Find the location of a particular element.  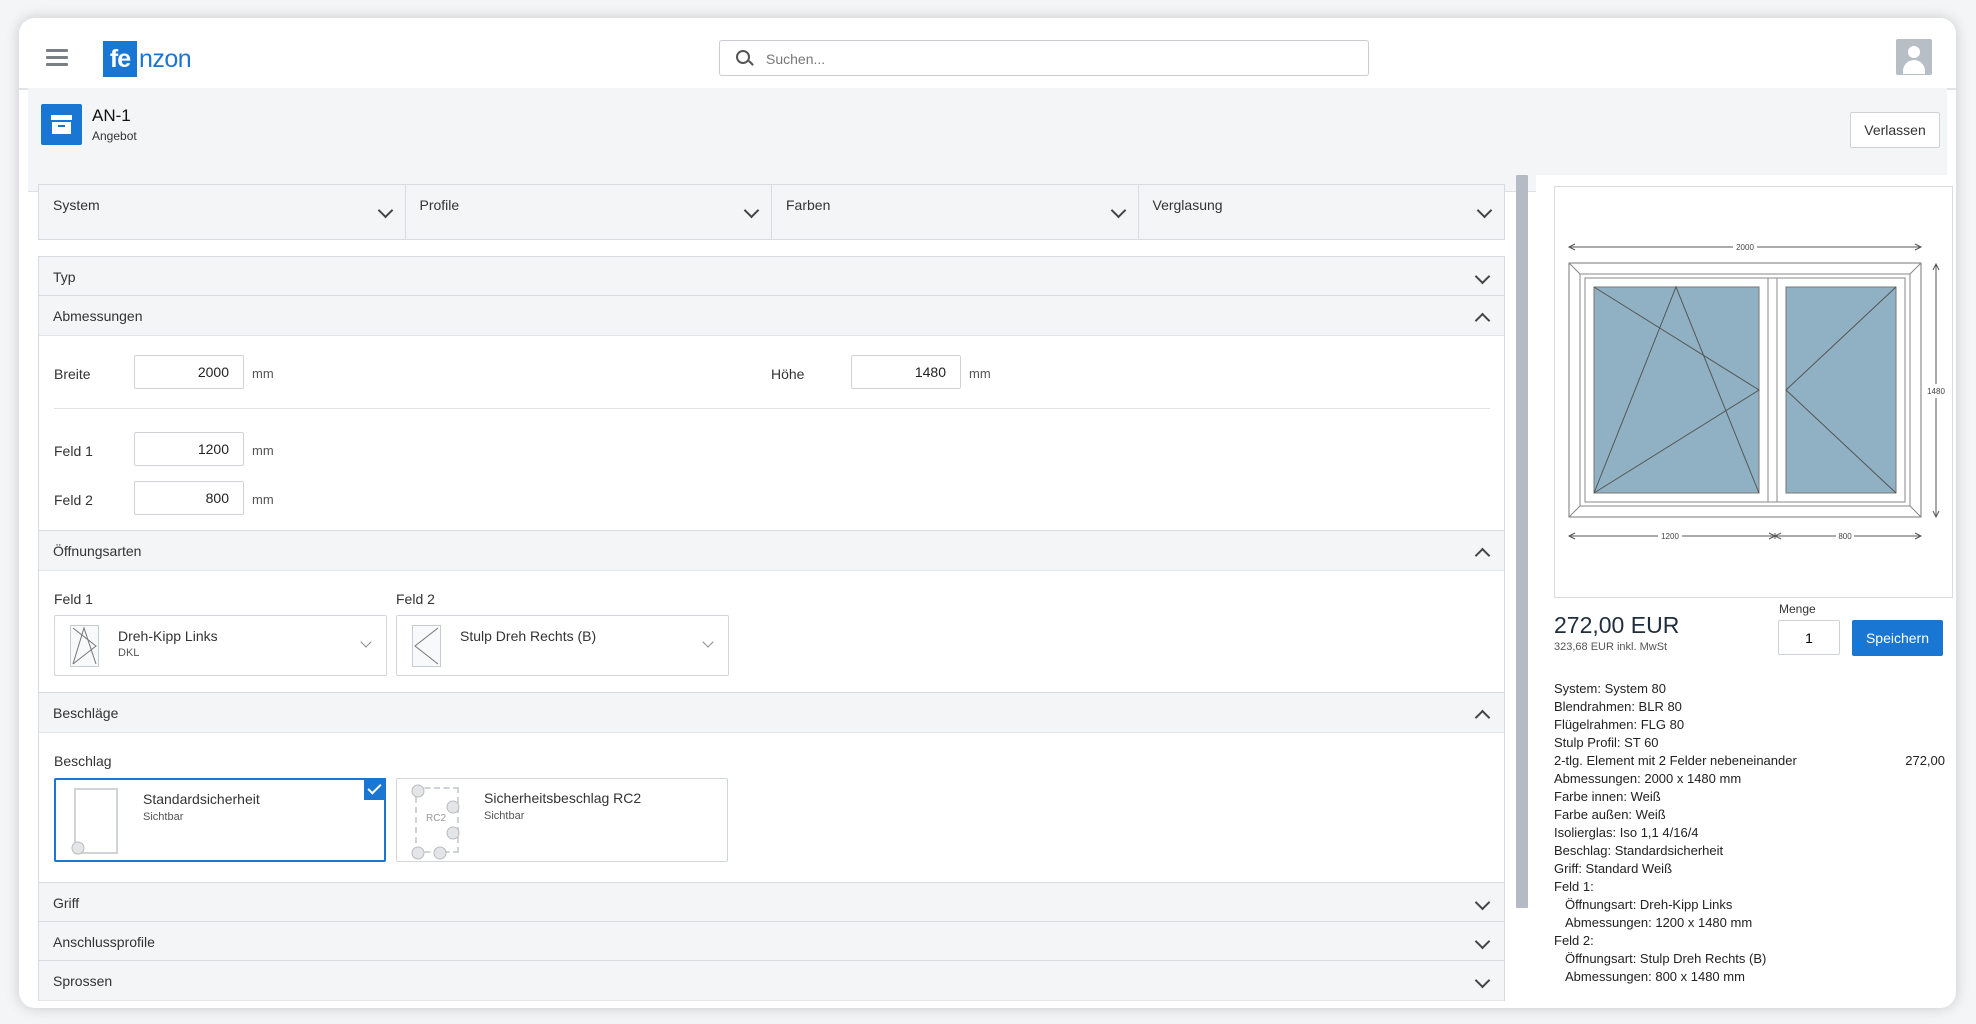

opening-select-feld2: Stulp Dreh Rechts (B) is located at coordinates (562, 645).